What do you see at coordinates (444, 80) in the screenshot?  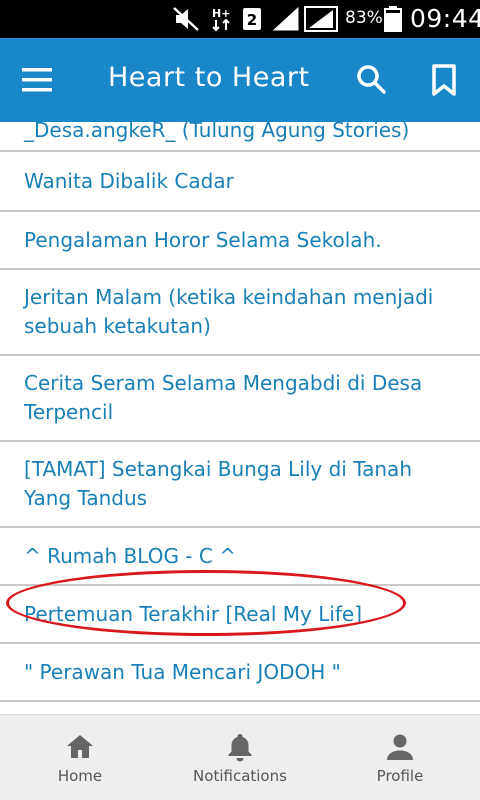 I see `bookmark-icon` at bounding box center [444, 80].